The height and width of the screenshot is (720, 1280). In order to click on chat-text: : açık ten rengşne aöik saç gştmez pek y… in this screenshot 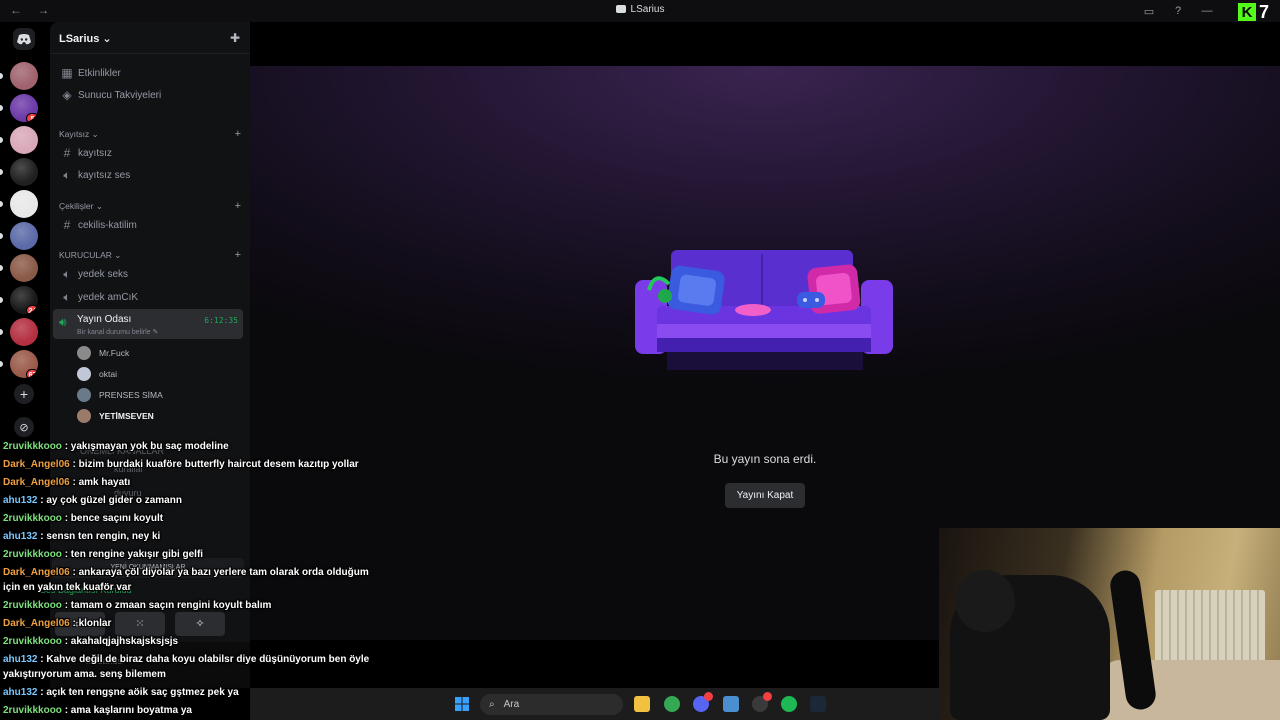, I will do `click(139, 692)`.